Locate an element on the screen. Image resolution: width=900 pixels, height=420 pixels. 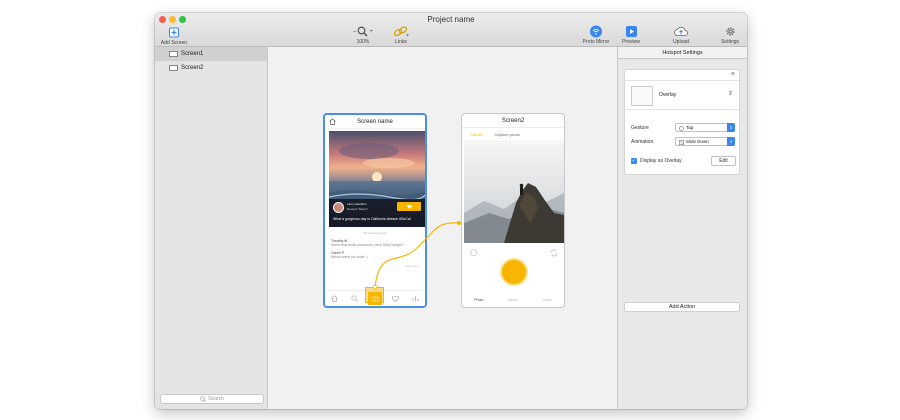
search-placeholder: Search is located at coordinates (216, 399).